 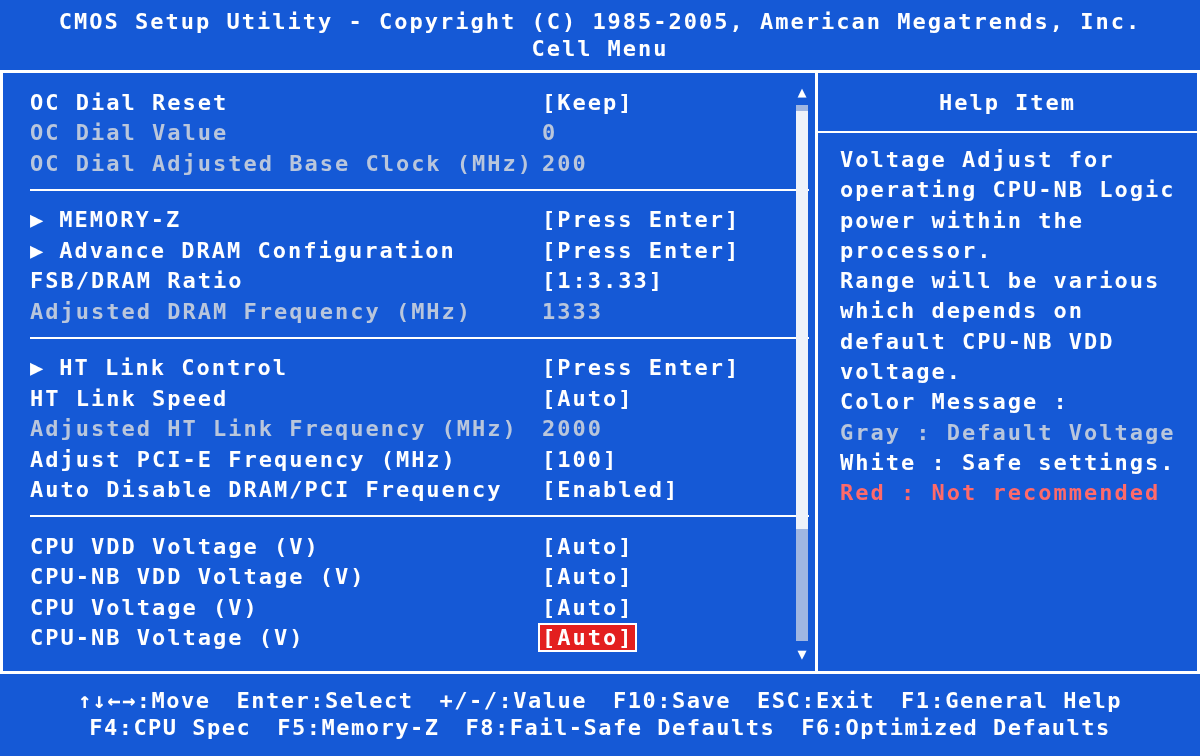 What do you see at coordinates (550, 133) in the screenshot?
I see `setting-value: 0` at bounding box center [550, 133].